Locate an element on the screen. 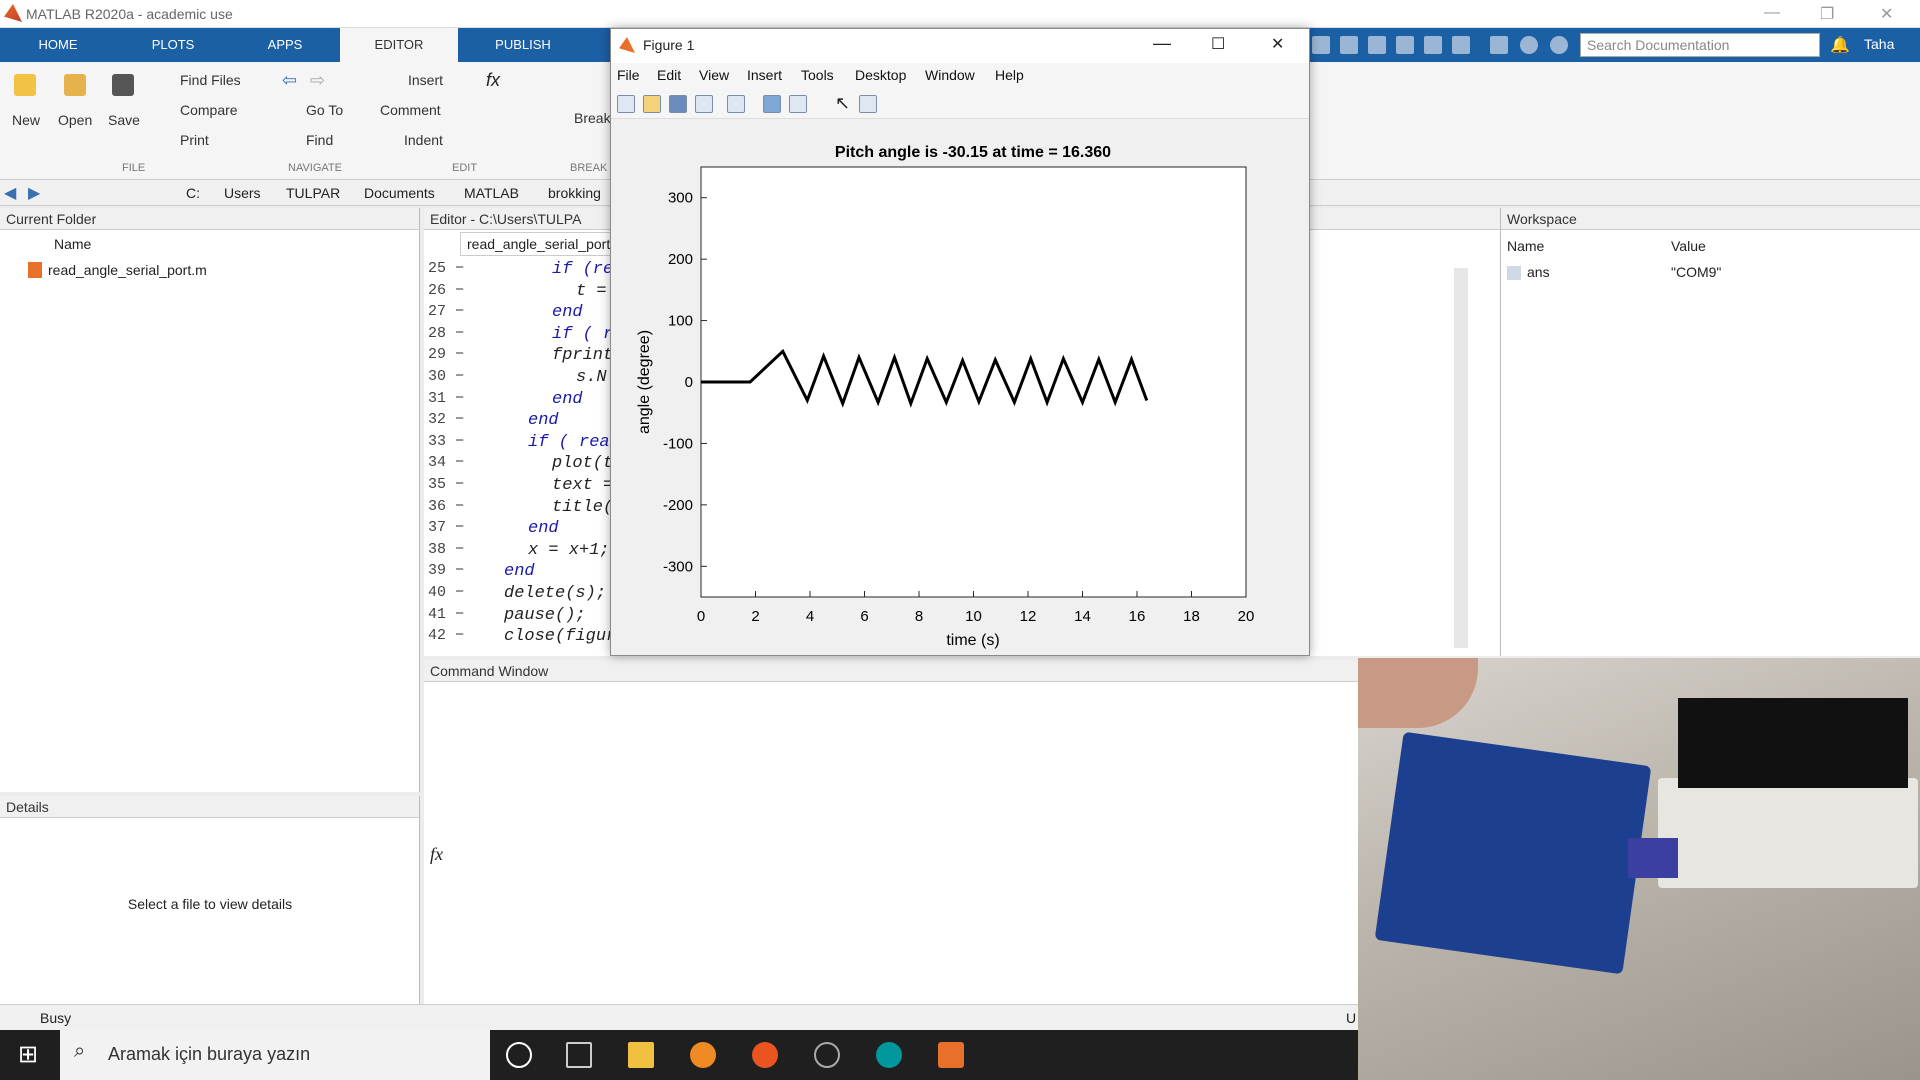 The height and width of the screenshot is (1080, 1920). open-file-icon is located at coordinates (652, 104).